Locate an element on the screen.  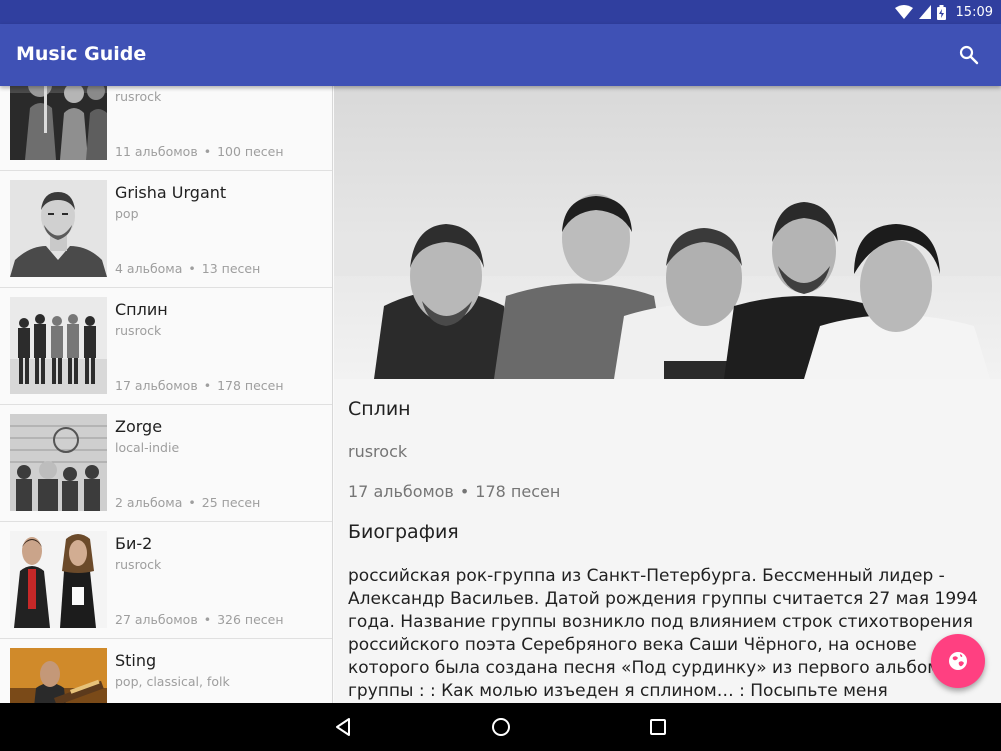
list-item: Grisha Urgant pop 4 альбома • 13 песен is located at coordinates (166, 229).